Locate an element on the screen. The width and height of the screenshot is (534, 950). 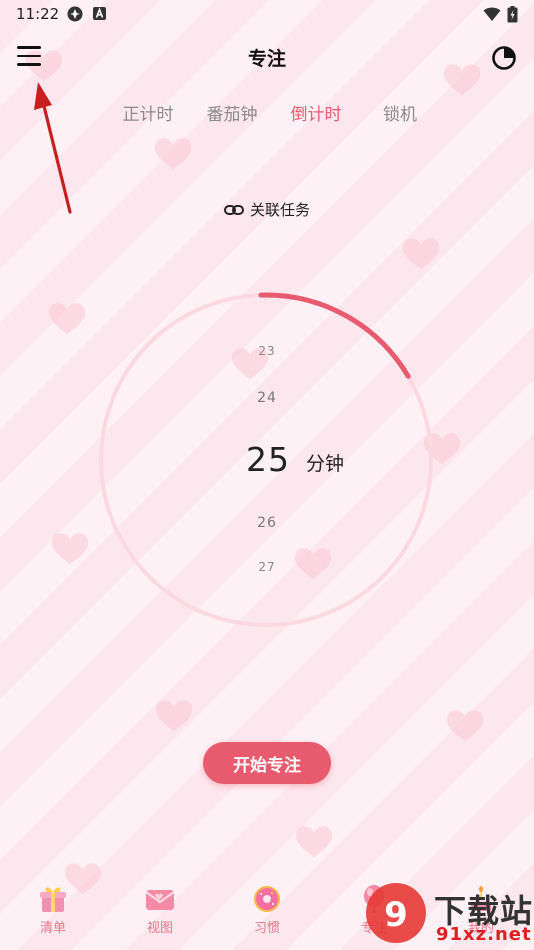
pie-chart-icon is located at coordinates (504, 58).